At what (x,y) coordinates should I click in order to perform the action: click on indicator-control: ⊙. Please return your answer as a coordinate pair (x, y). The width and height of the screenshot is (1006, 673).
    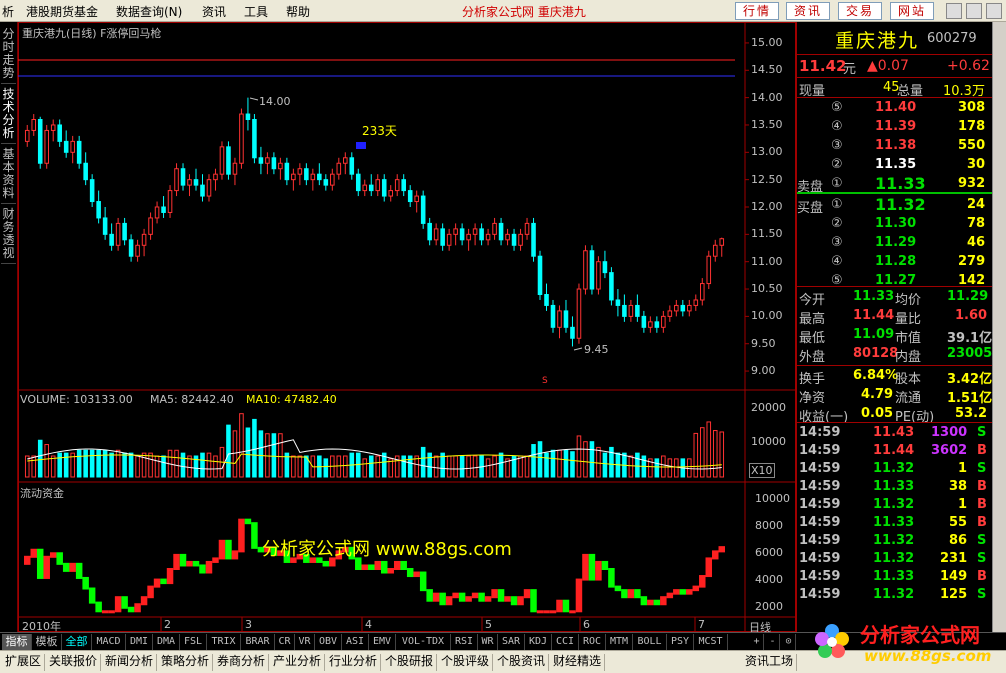
    Looking at the image, I should click on (789, 642).